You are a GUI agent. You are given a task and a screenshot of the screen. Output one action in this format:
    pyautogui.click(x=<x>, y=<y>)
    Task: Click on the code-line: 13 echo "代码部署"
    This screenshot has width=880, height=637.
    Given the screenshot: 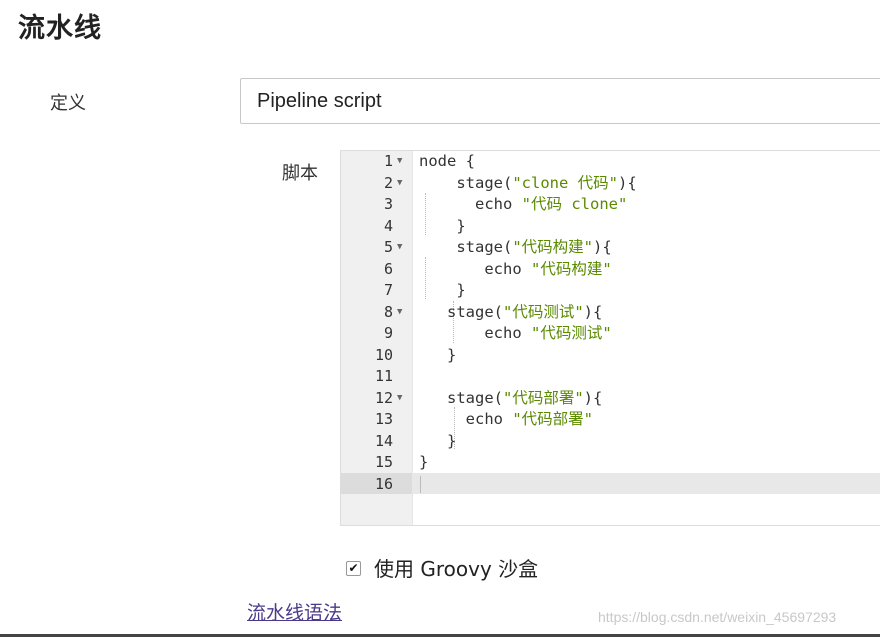 What is the action you would take?
    pyautogui.click(x=610, y=420)
    